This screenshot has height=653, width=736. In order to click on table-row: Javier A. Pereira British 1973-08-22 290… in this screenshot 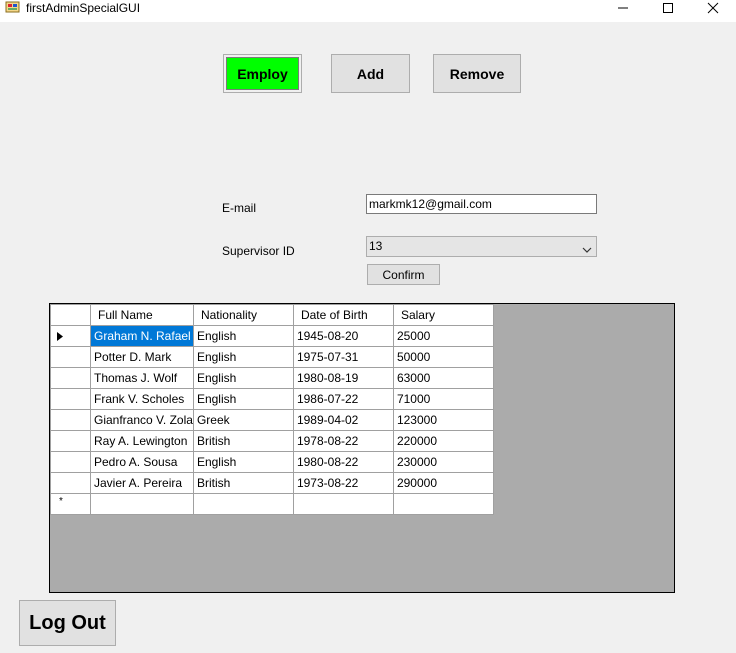, I will do `click(272, 483)`.